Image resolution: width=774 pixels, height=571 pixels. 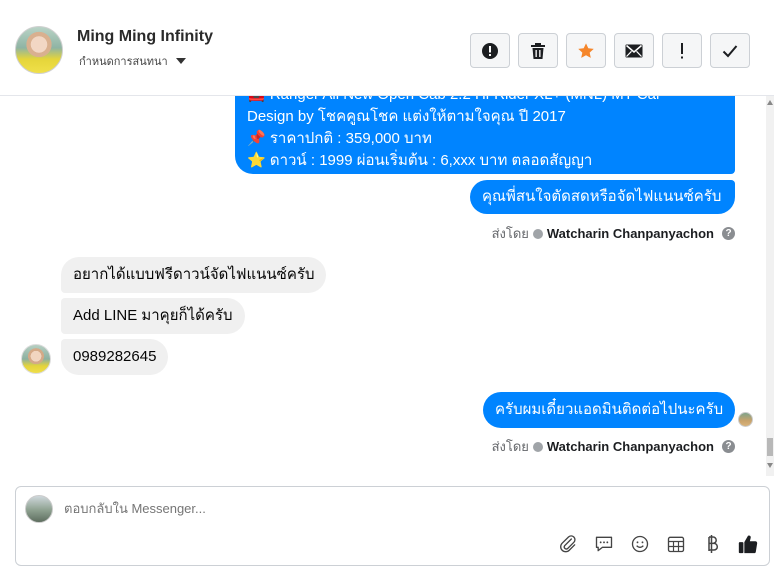 I want to click on exclamation-icon, so click(x=682, y=50).